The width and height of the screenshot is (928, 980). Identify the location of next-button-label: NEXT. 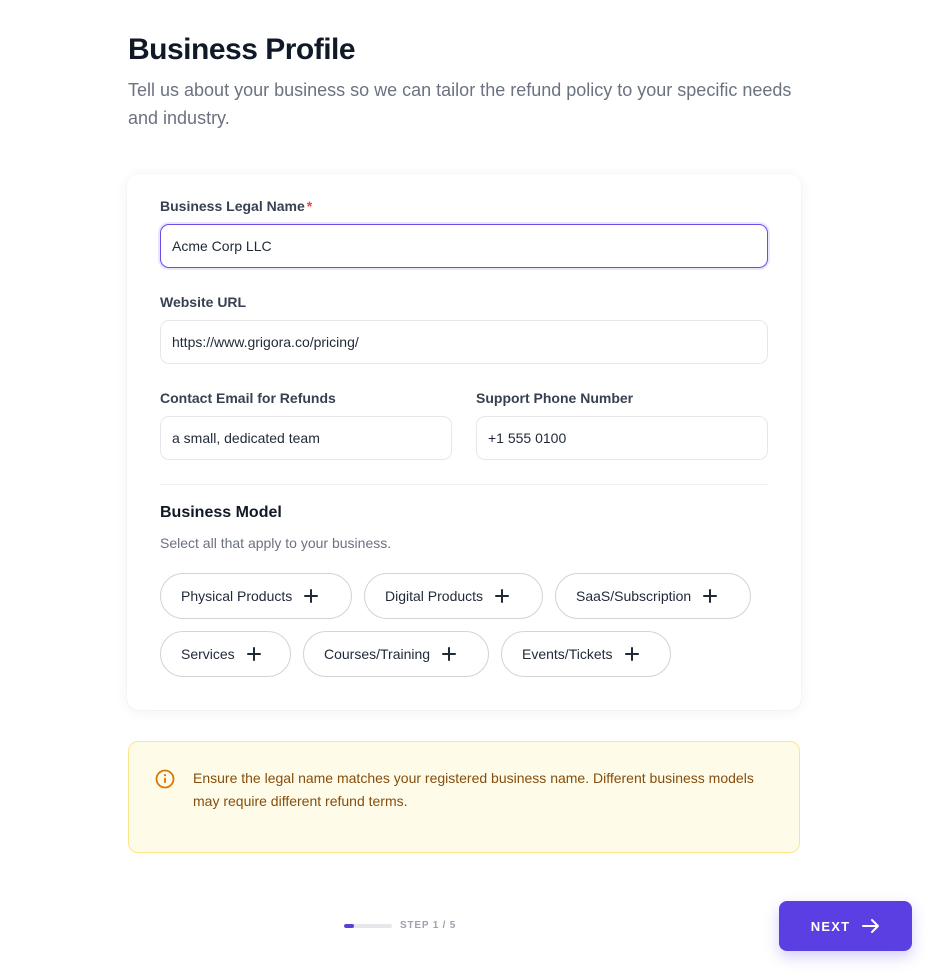
(830, 926).